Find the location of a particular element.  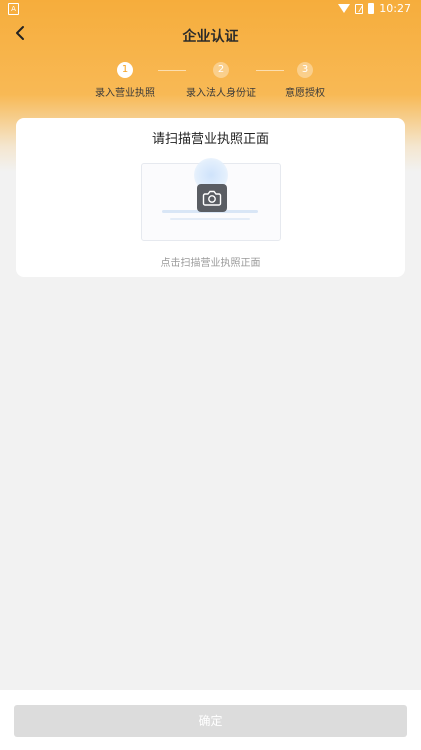

step-2-indicator: 2 is located at coordinates (221, 70).